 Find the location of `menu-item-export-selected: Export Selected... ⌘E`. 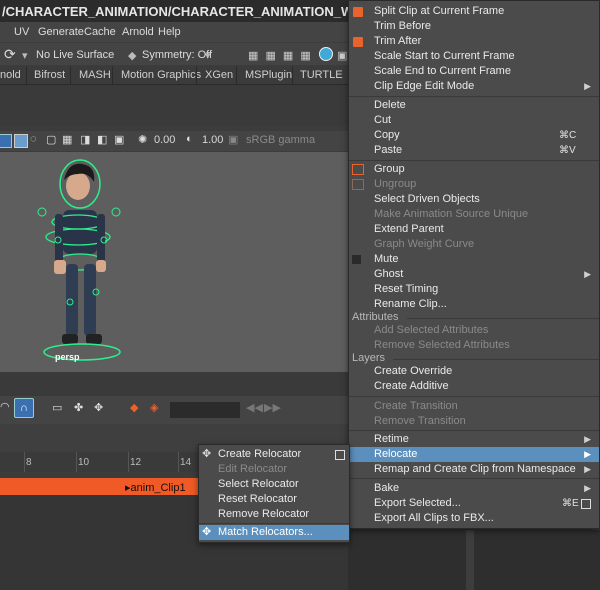

menu-item-export-selected: Export Selected... ⌘E is located at coordinates (474, 503).